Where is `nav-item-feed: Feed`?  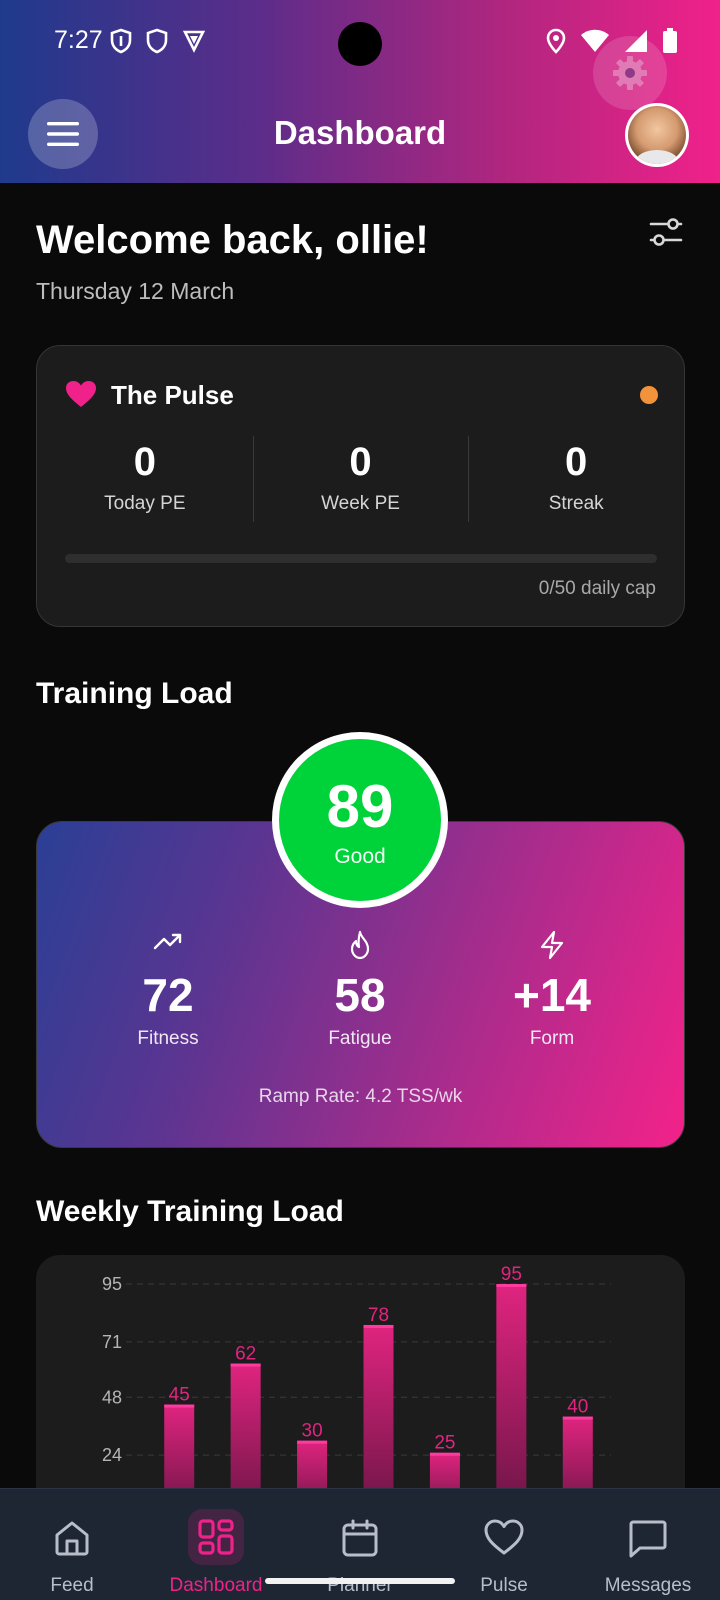 nav-item-feed: Feed is located at coordinates (72, 1544).